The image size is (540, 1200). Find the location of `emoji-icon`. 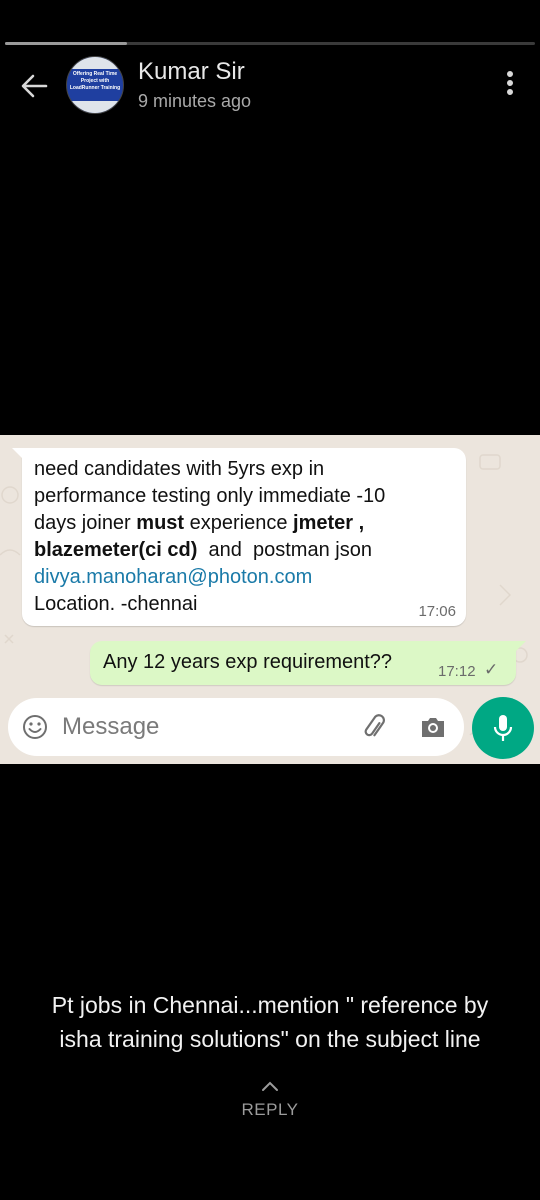

emoji-icon is located at coordinates (35, 727).